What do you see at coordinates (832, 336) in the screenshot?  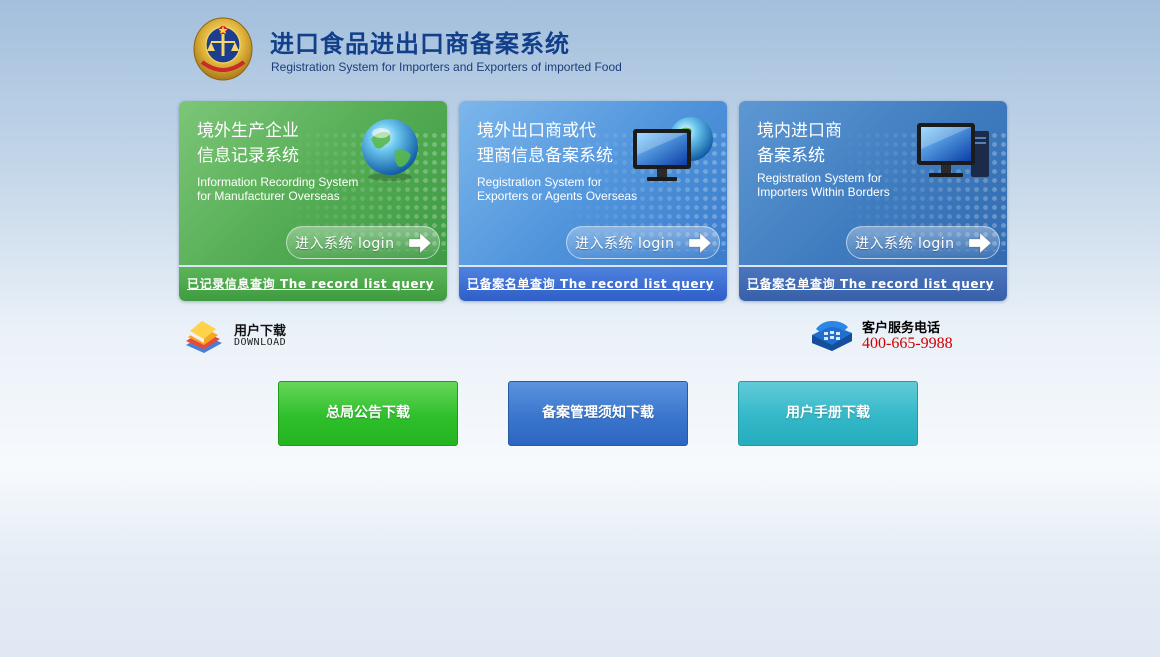 I see `telephone-icon` at bounding box center [832, 336].